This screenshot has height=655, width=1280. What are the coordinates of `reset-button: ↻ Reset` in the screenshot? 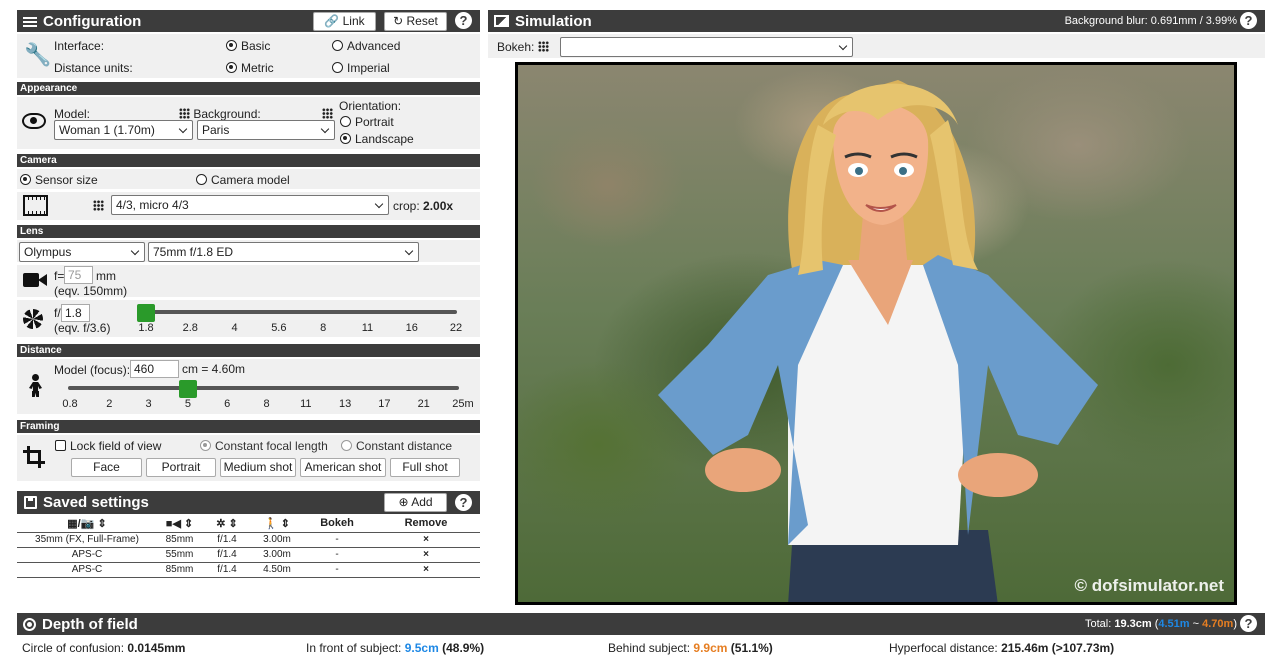 It's located at (415, 21).